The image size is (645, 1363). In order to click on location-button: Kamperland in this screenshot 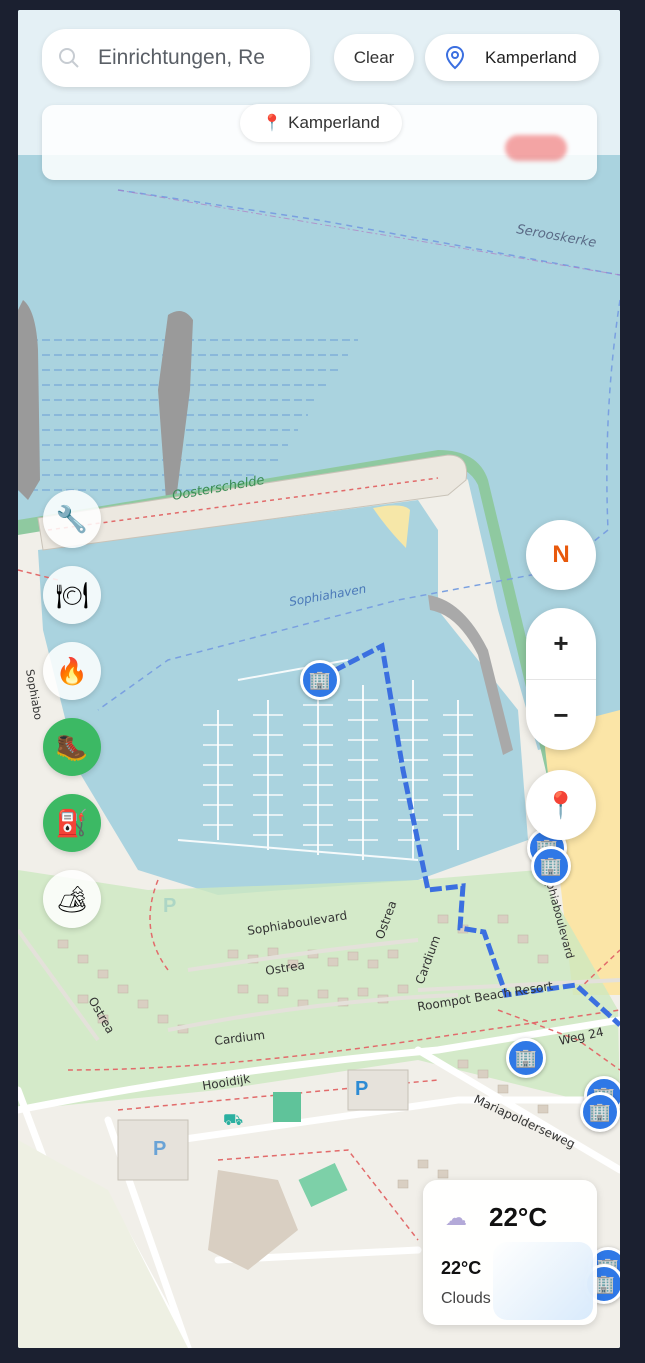, I will do `click(512, 57)`.